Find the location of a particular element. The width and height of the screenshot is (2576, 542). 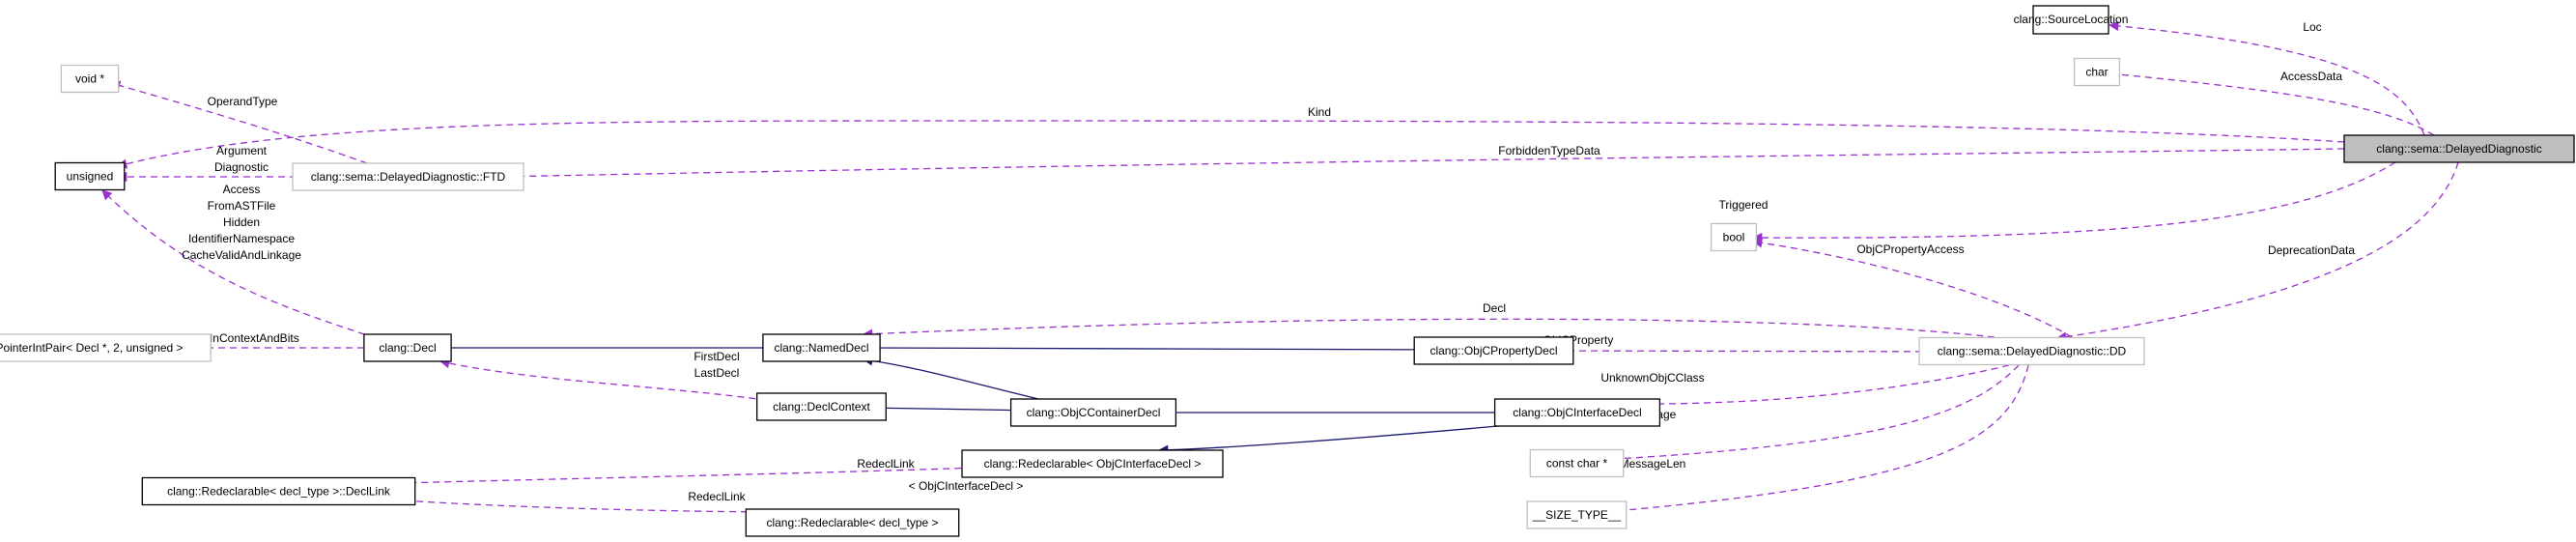

edge-label-line: Triggered is located at coordinates (1744, 205).